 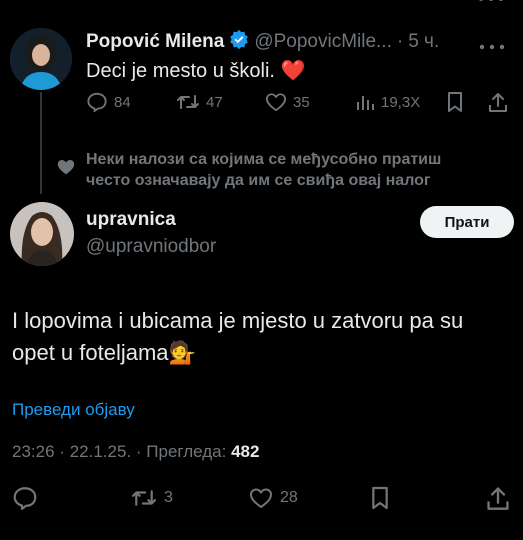 I want to click on analytics-icon, so click(x=365, y=102).